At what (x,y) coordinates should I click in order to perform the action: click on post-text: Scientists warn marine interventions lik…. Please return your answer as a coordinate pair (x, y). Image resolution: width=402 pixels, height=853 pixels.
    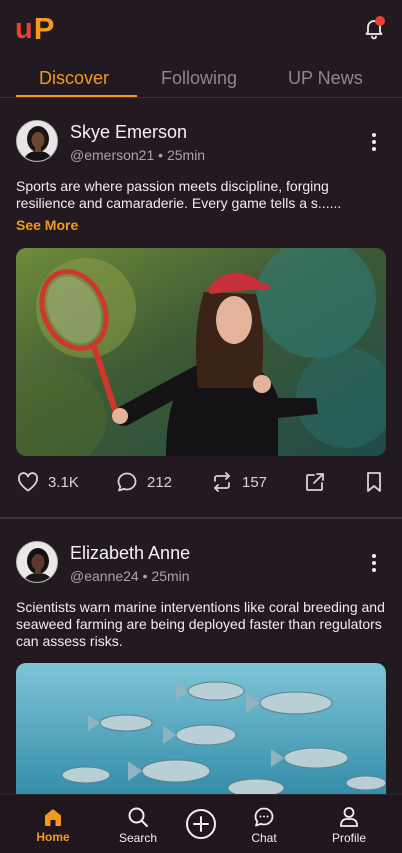
    Looking at the image, I should click on (200, 624).